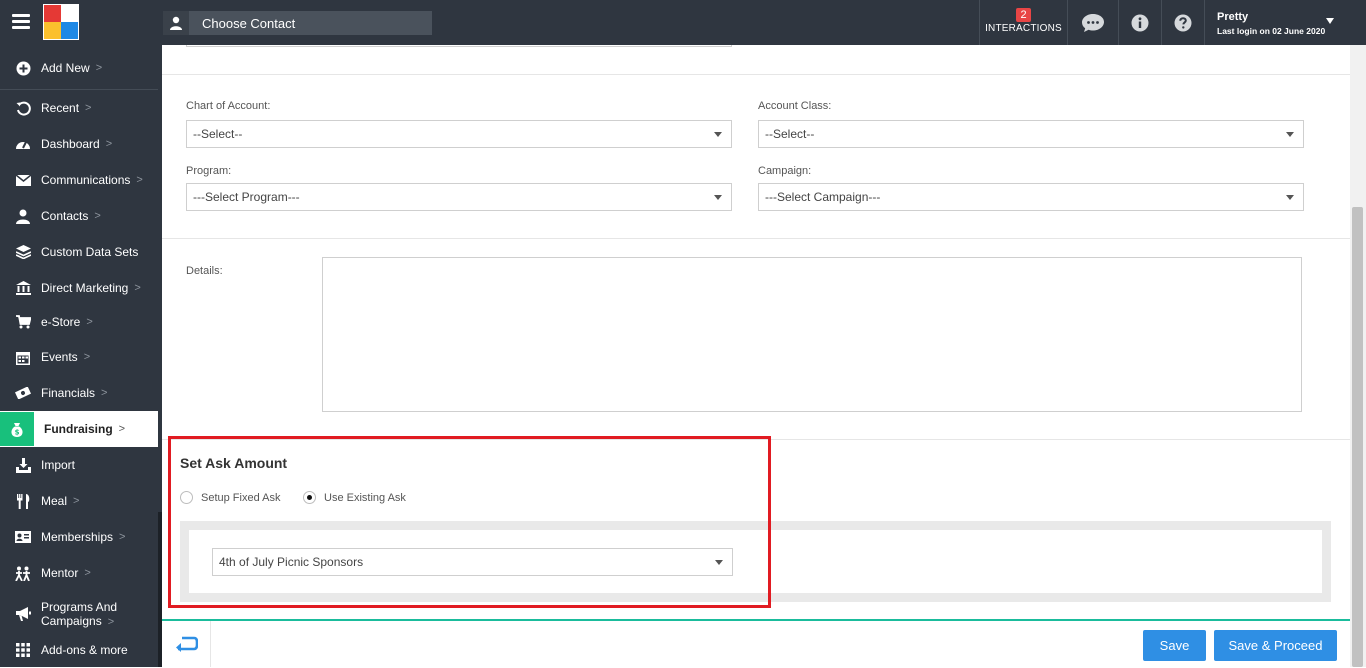 Image resolution: width=1366 pixels, height=668 pixels. What do you see at coordinates (61, 322) in the screenshot?
I see `sidebar-item-label: e-Store` at bounding box center [61, 322].